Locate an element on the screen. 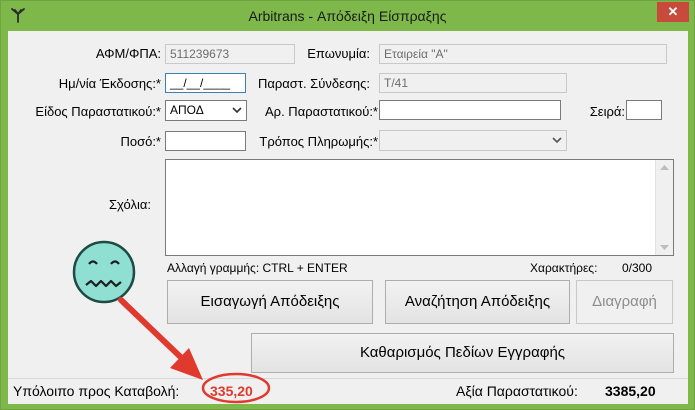  annotation-overlay is located at coordinates (171, 322).